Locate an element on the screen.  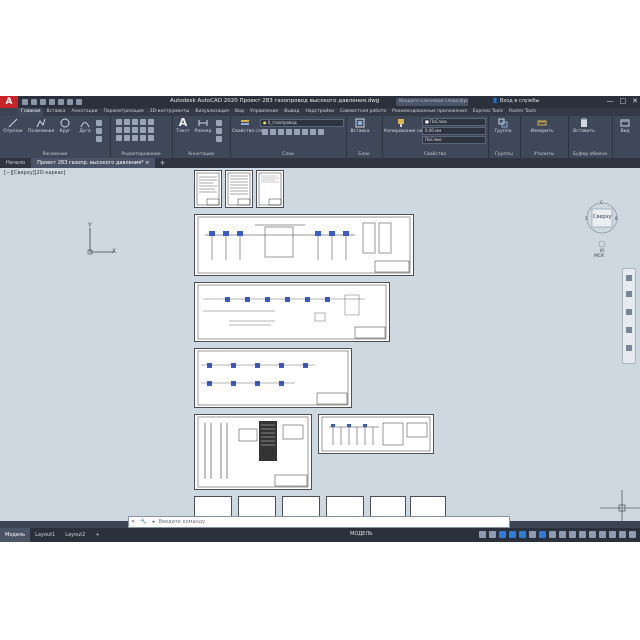
offset-icon is located at coordinates (143, 130).